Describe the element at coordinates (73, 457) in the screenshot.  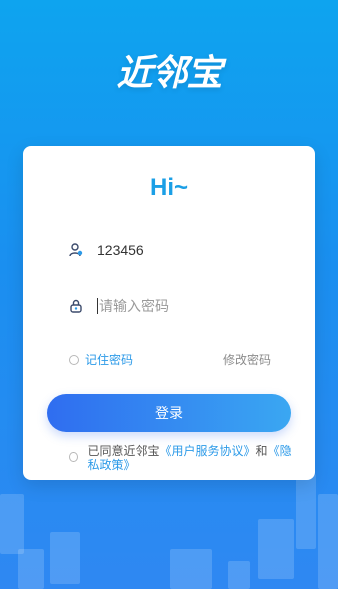
I see `agreement-radio` at that location.